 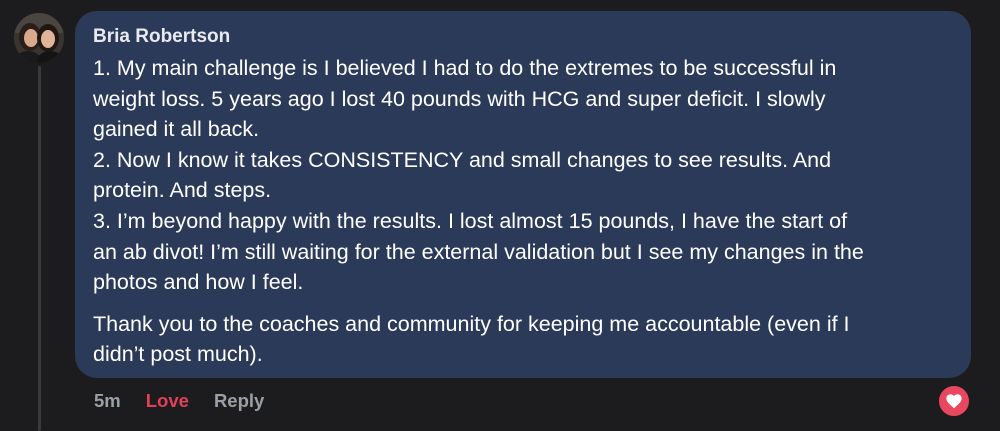 I want to click on comment-line: gained it all back., so click(x=176, y=129).